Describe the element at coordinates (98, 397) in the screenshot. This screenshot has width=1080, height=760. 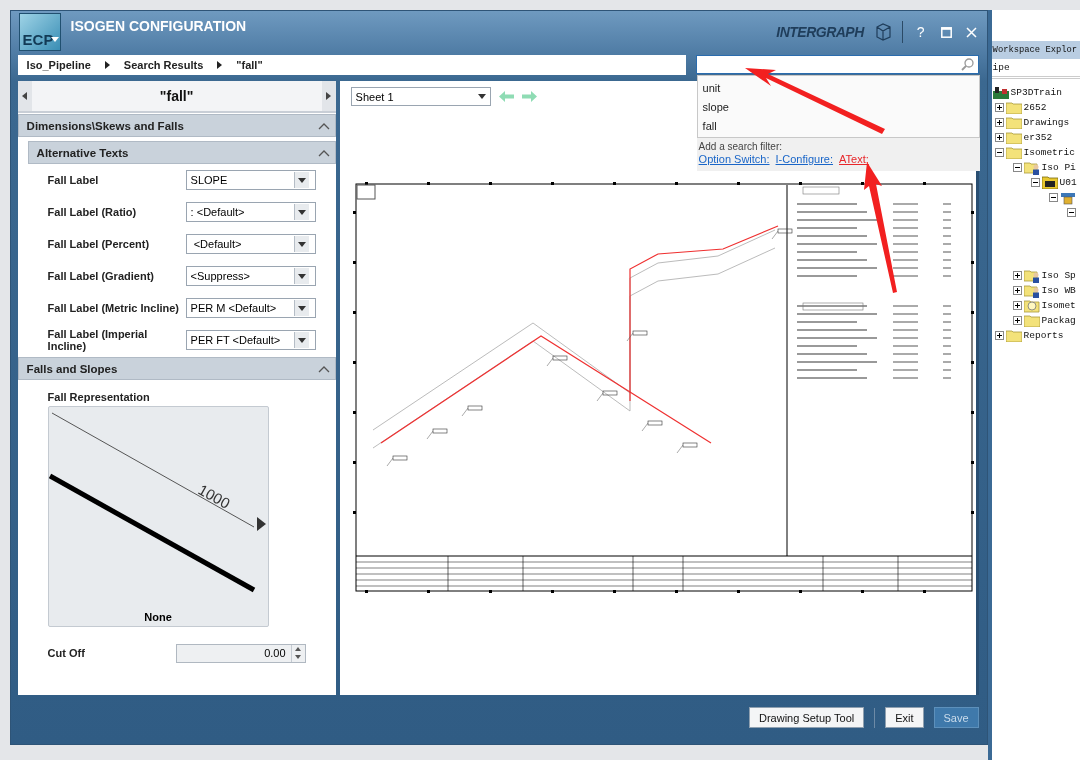
I see `field-label: Fall Representation` at that location.